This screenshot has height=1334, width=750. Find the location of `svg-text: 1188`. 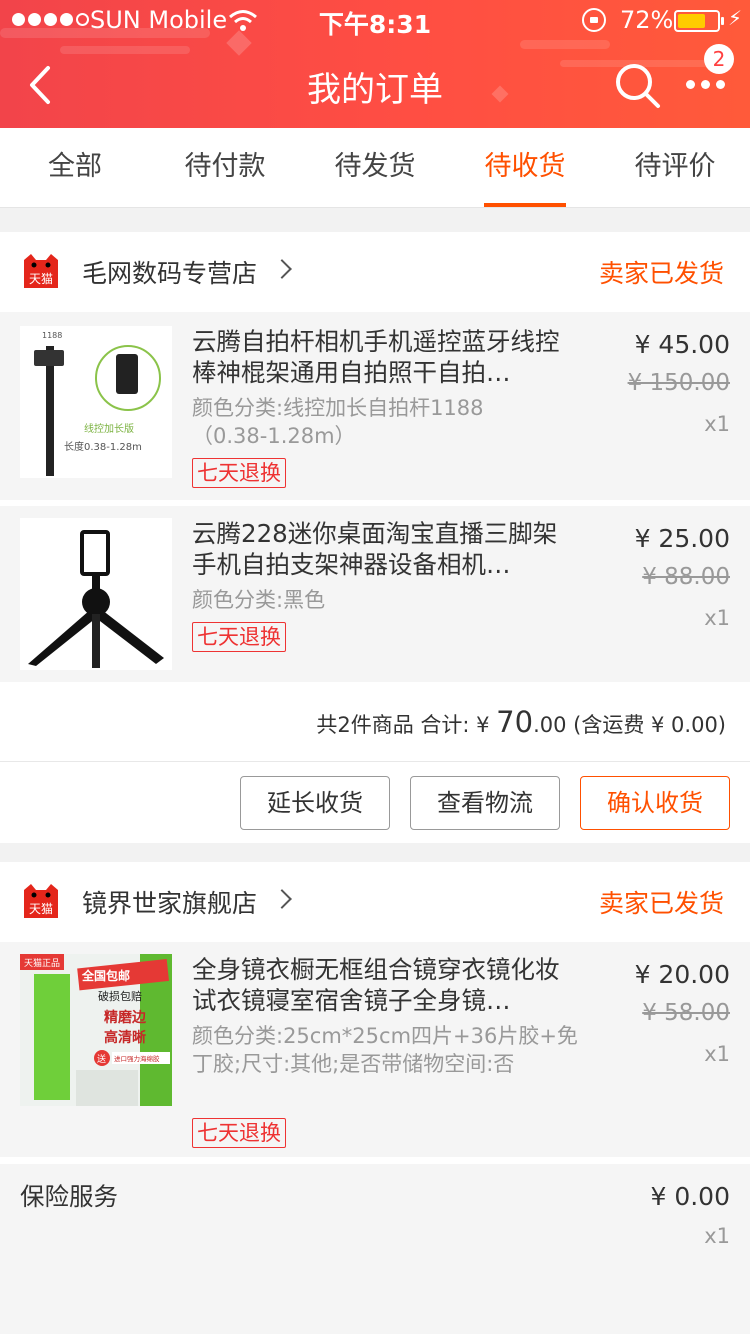

svg-text: 1188 is located at coordinates (52, 335).